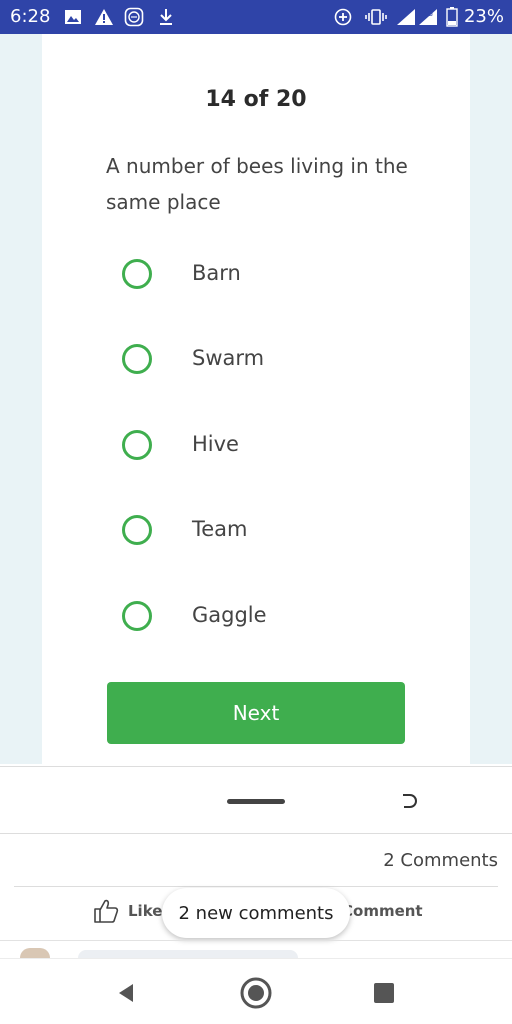 The height and width of the screenshot is (1024, 512). What do you see at coordinates (272, 274) in the screenshot?
I see `option-barn: Barn` at bounding box center [272, 274].